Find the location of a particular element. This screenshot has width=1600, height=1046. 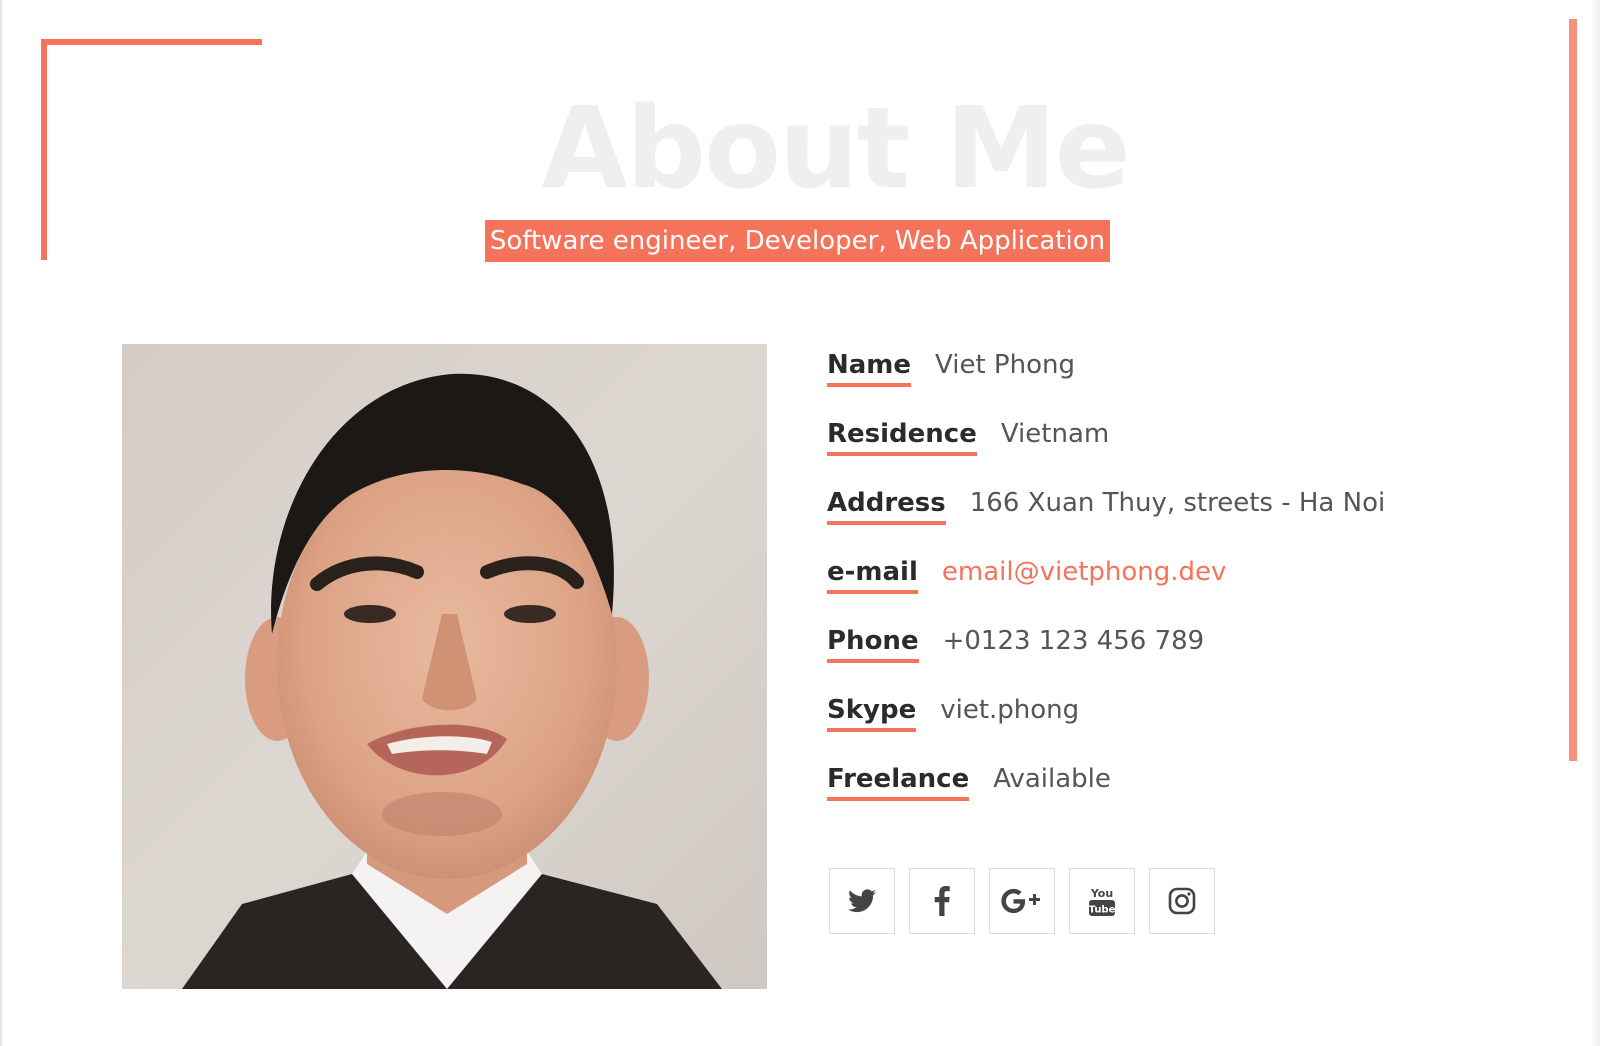

info-label: Skype is located at coordinates (872, 712).